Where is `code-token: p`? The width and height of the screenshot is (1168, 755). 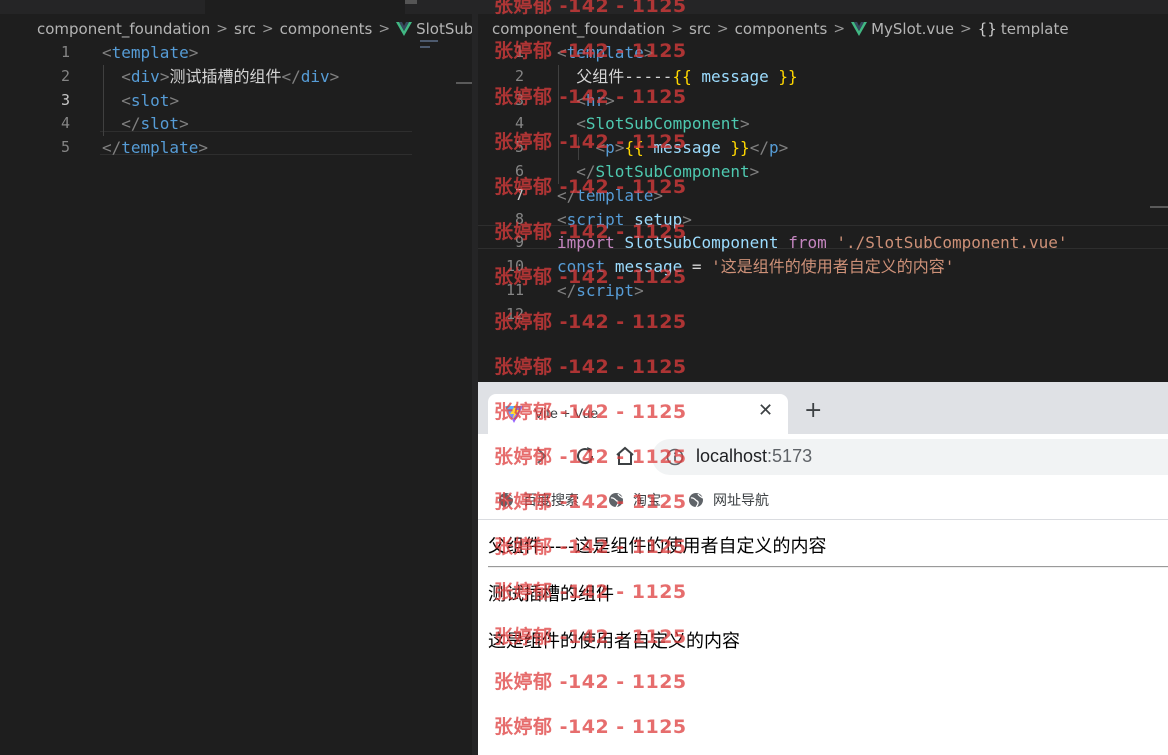 code-token: p is located at coordinates (610, 148).